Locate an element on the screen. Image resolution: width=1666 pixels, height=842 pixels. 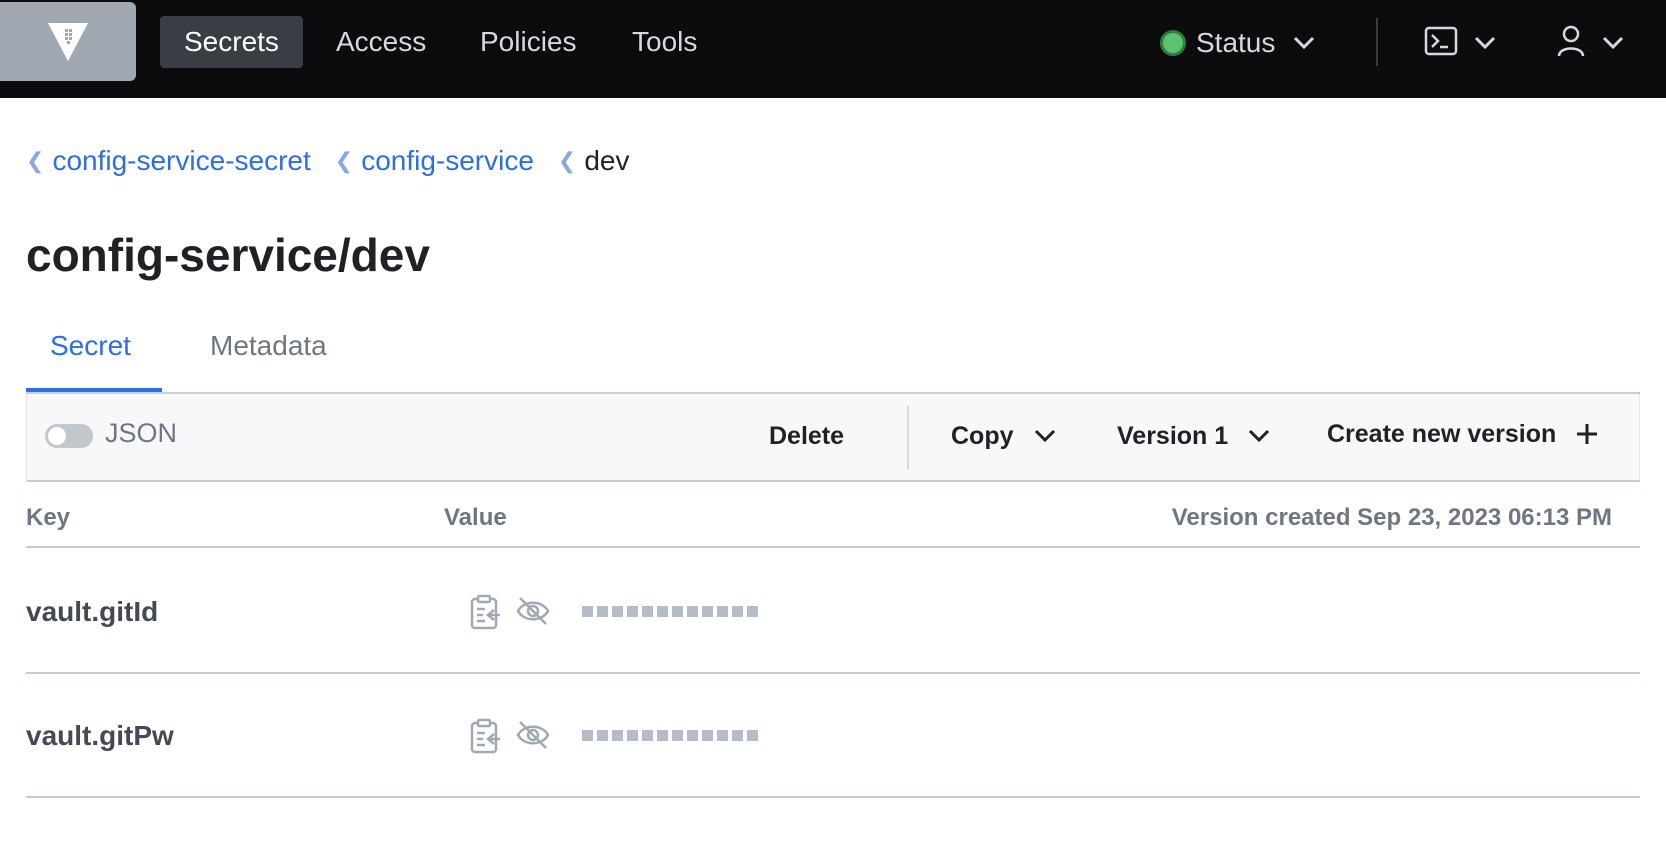
nav-item-policies: Policies is located at coordinates (528, 42).